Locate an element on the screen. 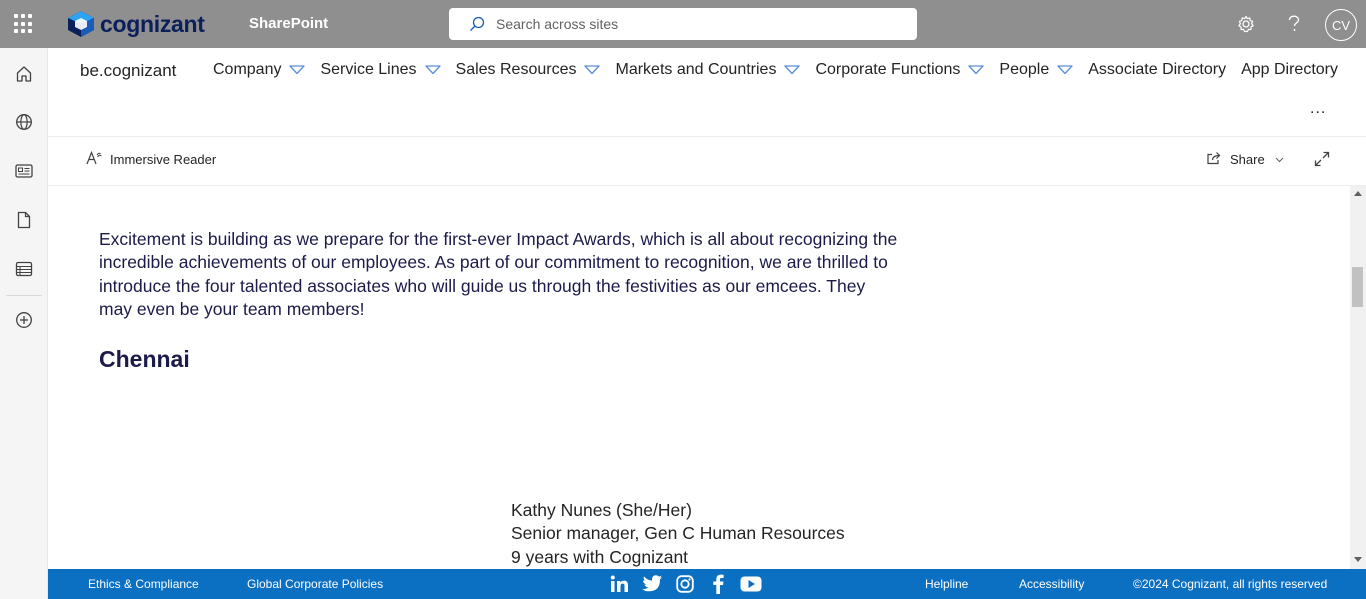 Image resolution: width=1366 pixels, height=599 pixels. linkedin-icon is located at coordinates (619, 584).